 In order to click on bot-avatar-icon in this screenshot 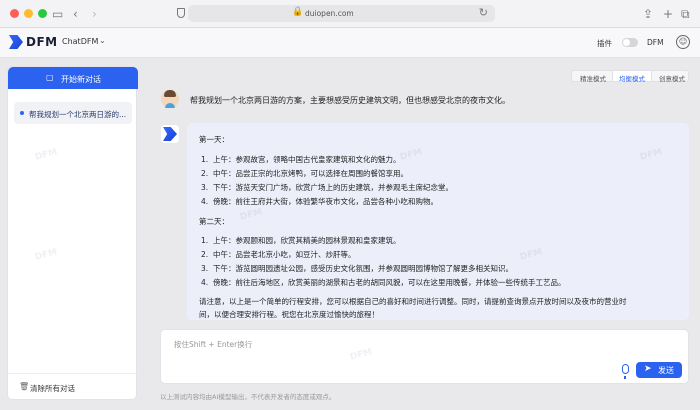, I will do `click(170, 134)`.